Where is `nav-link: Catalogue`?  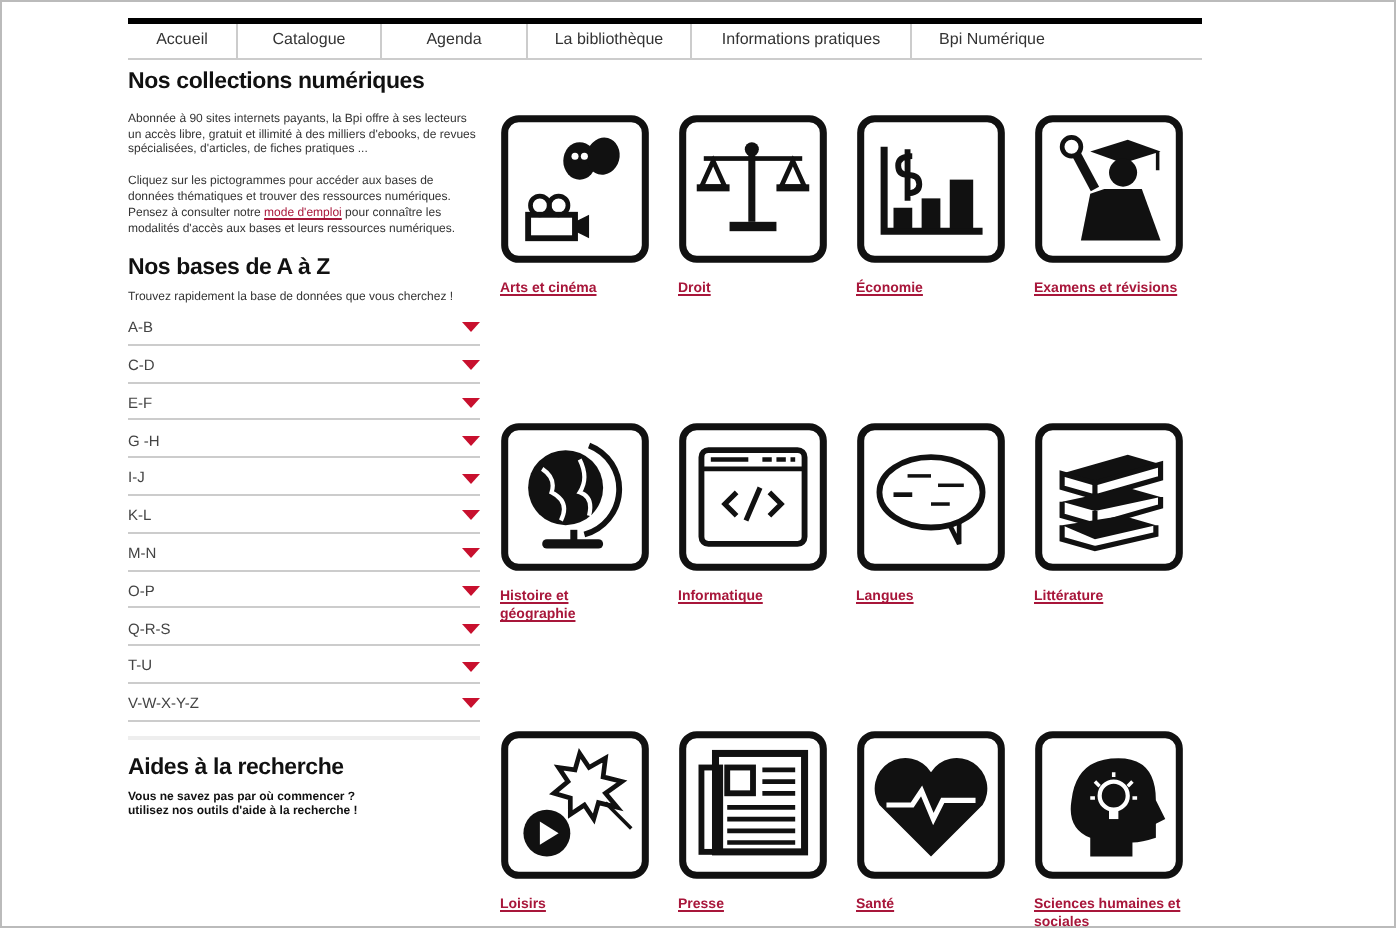 nav-link: Catalogue is located at coordinates (310, 41).